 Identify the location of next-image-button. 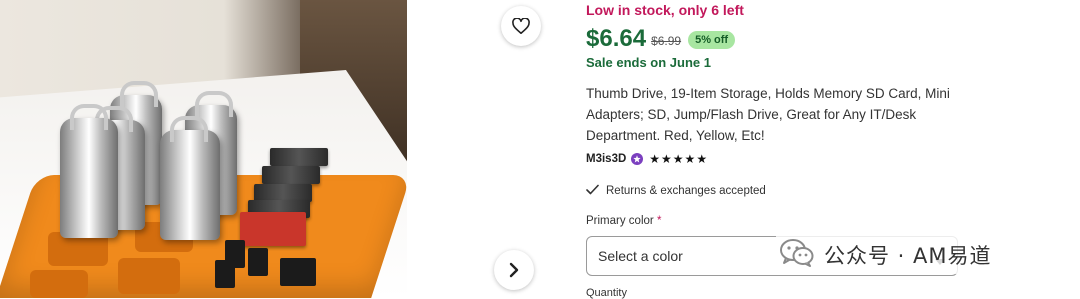
(514, 270).